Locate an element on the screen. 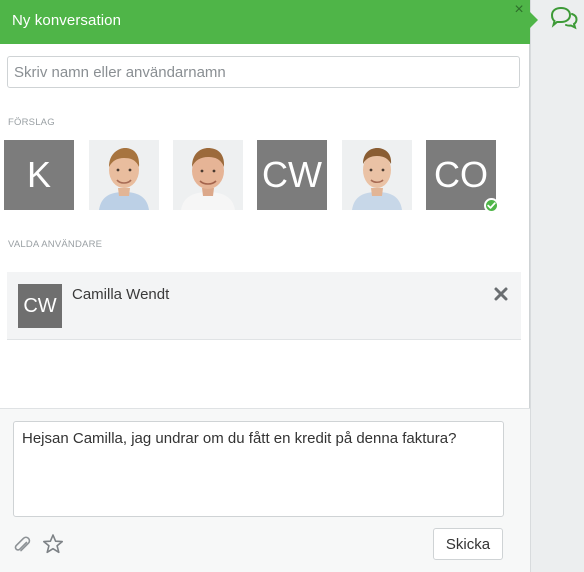 The height and width of the screenshot is (572, 584). suggestions-list: K CW CO is located at coordinates (264, 176).